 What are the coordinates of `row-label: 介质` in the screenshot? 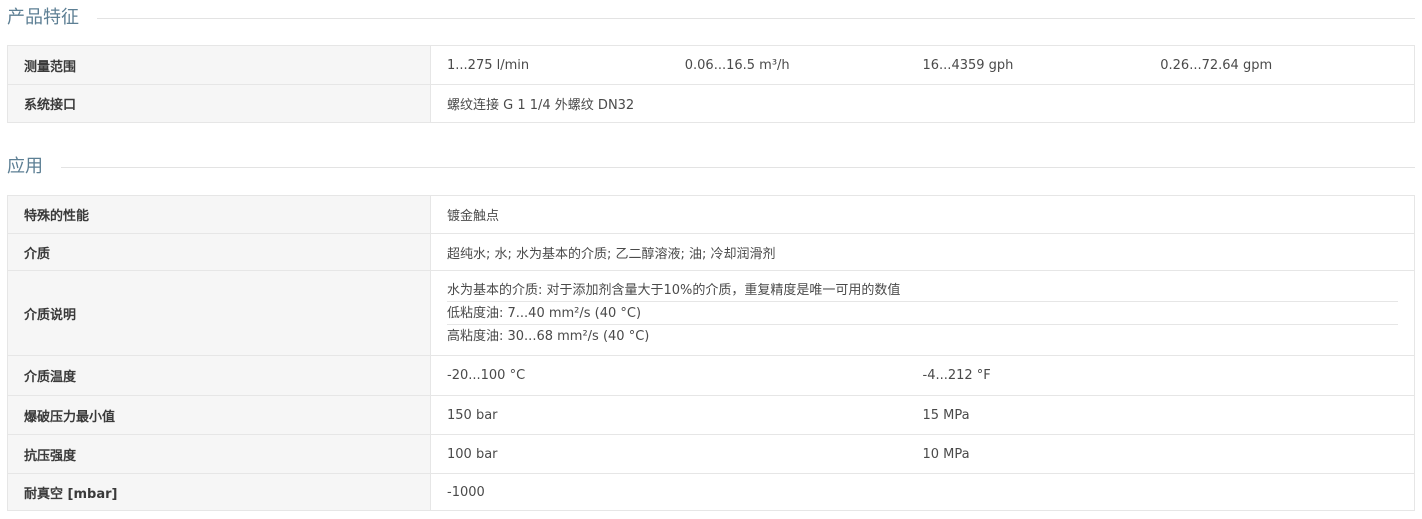 It's located at (219, 252).